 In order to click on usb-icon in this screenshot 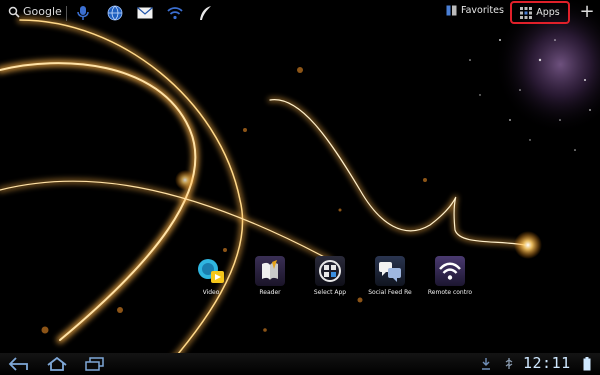, I will do `click(509, 364)`.